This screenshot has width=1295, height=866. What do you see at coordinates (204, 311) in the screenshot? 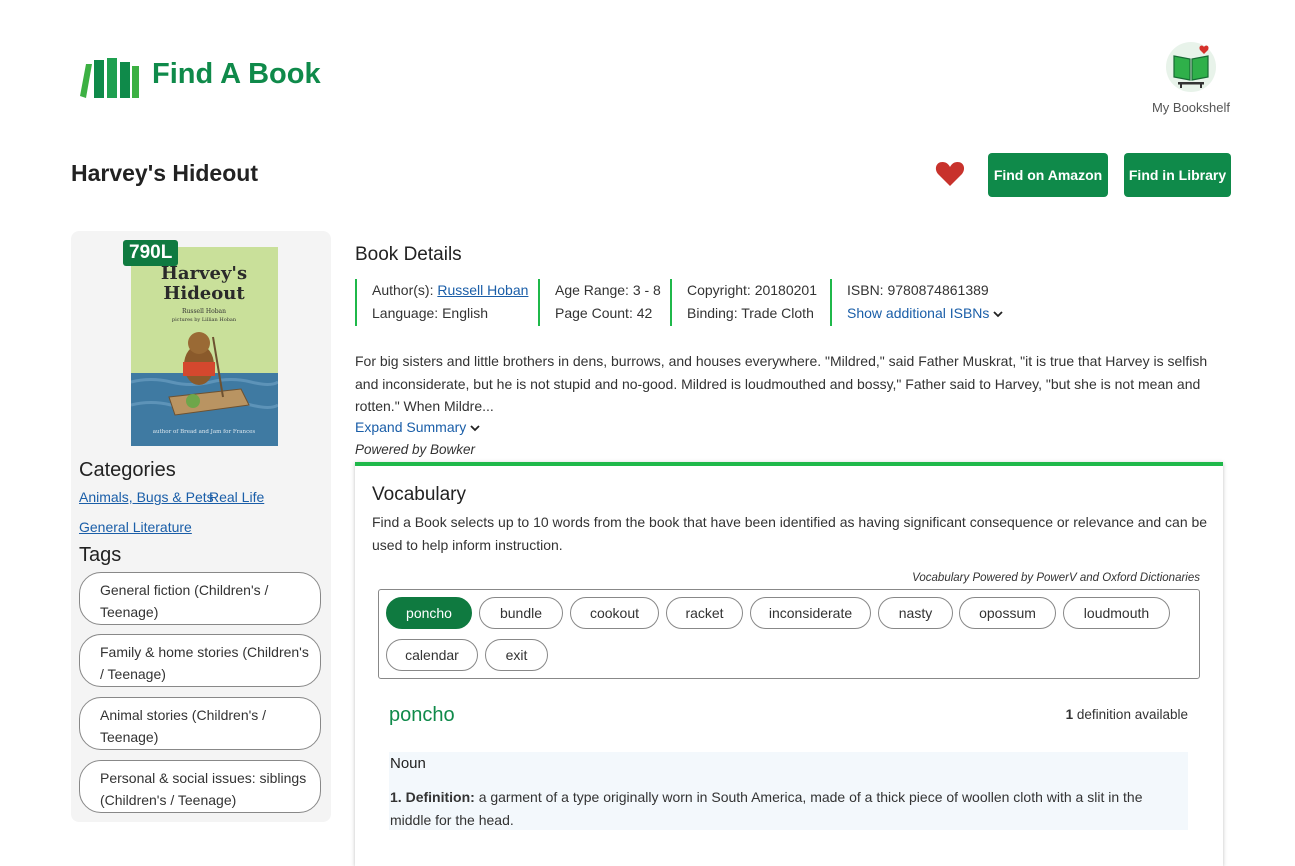
I see `svg-text: Russell Hoban` at bounding box center [204, 311].